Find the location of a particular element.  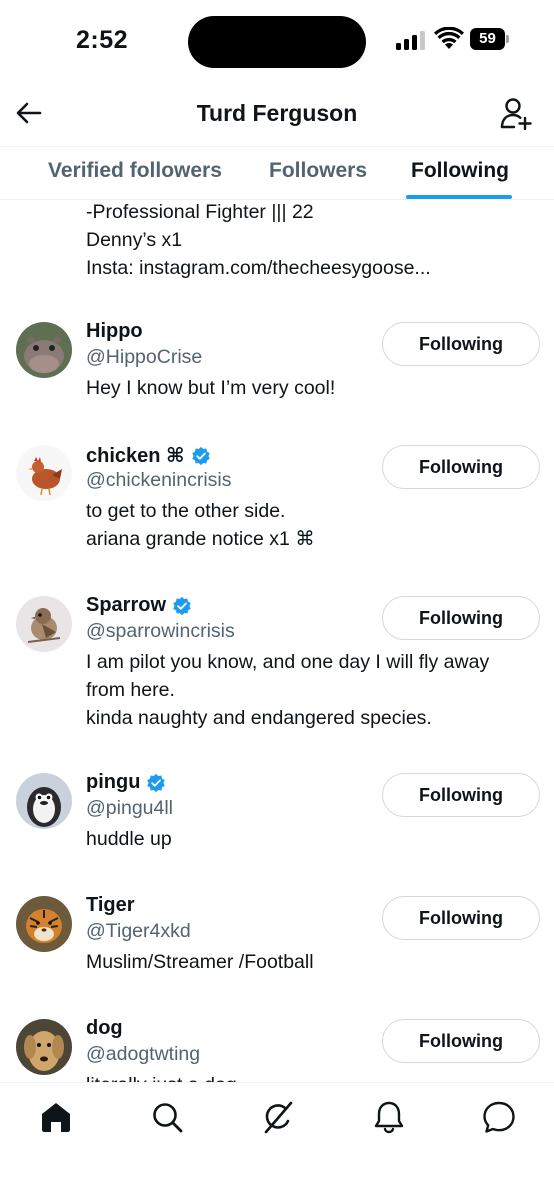

tab-verified-followers: Verified followers is located at coordinates (135, 171).